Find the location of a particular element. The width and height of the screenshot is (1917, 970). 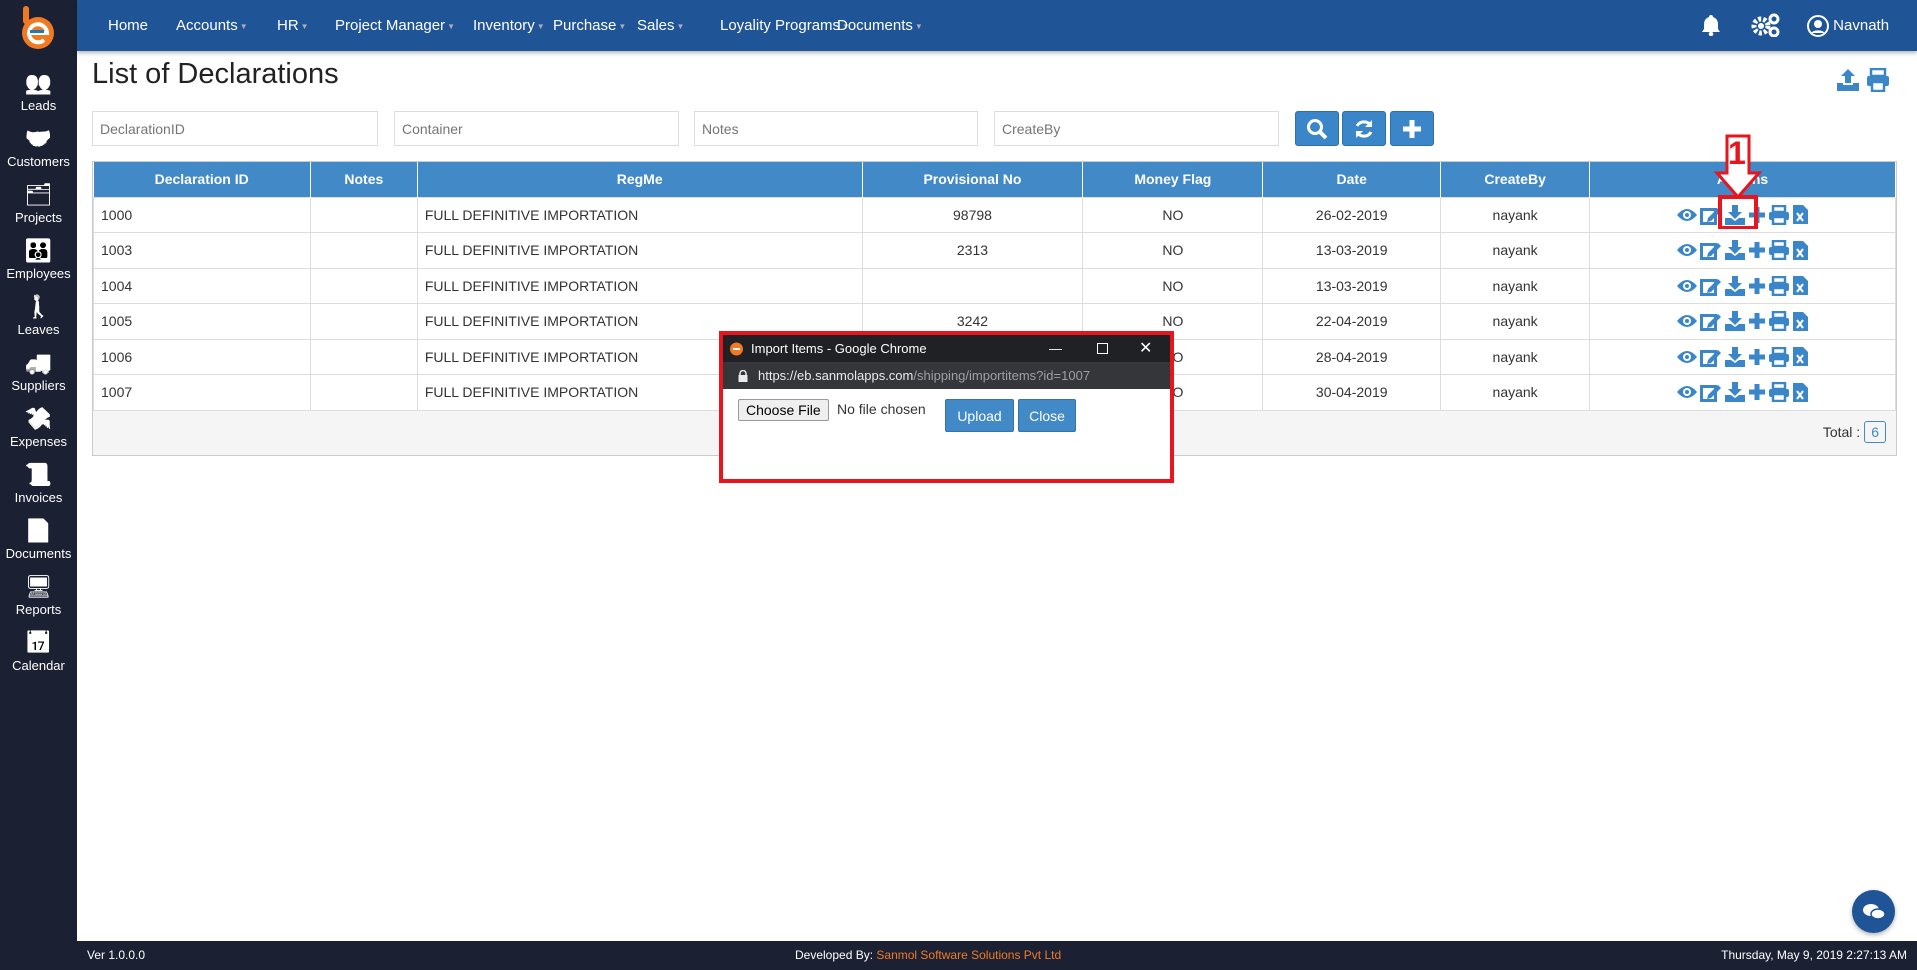

nav-project-manager: Project Manager ▼ is located at coordinates (395, 25).